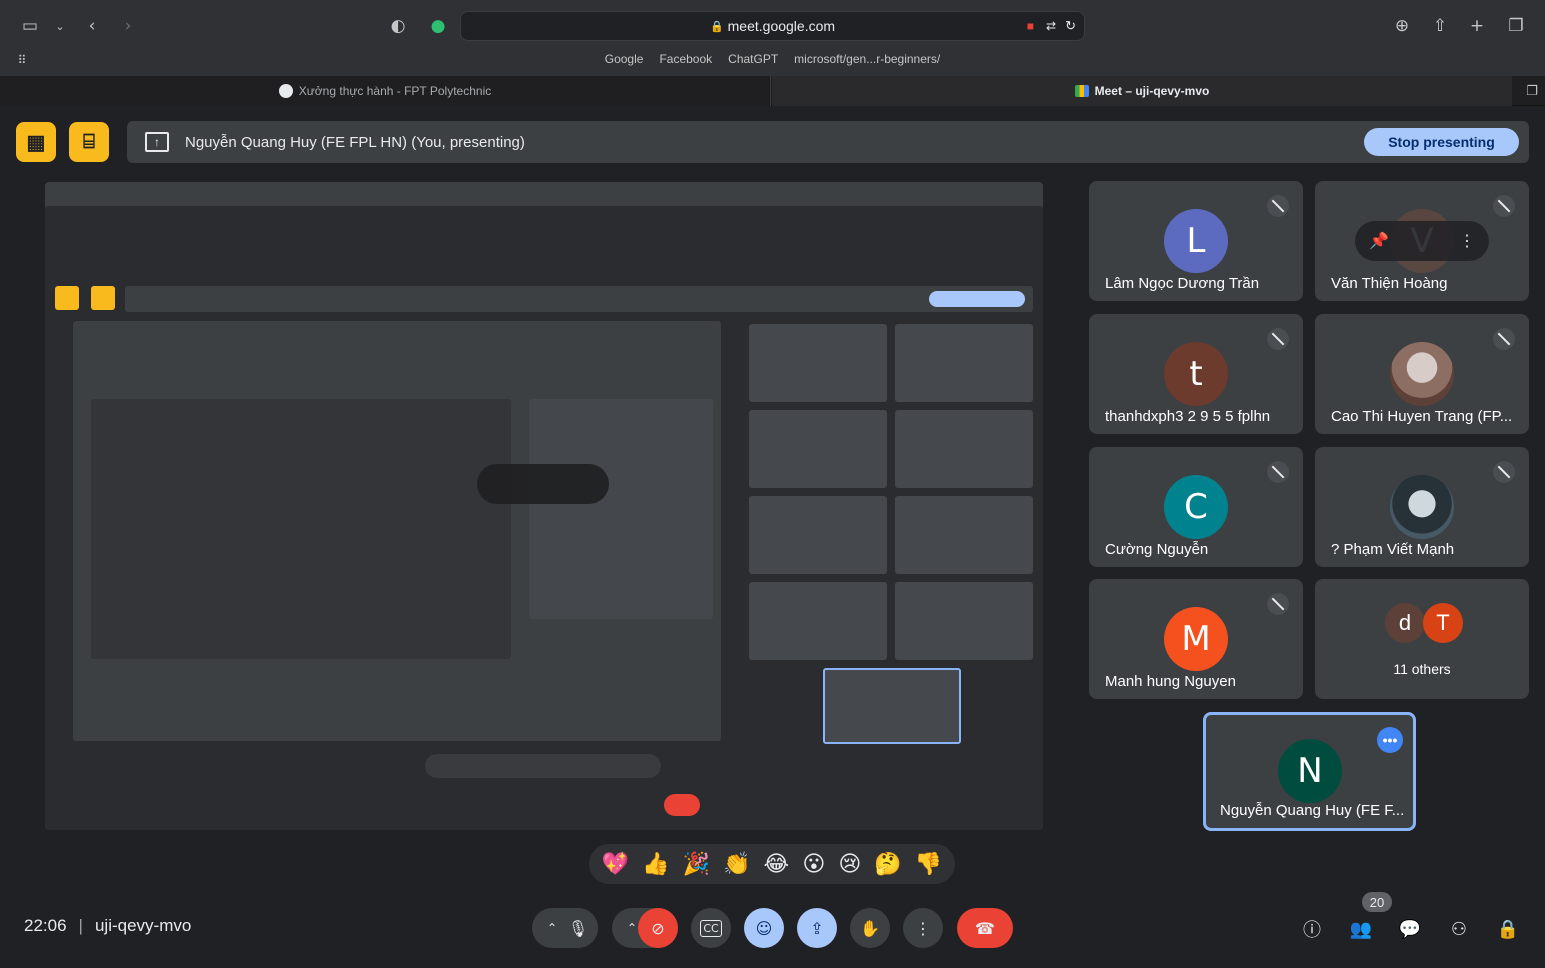 This screenshot has height=968, width=1545. Describe the element at coordinates (395, 91) in the screenshot. I see `tab-label: Xưởng thực hành - FPT Polytechnic` at that location.